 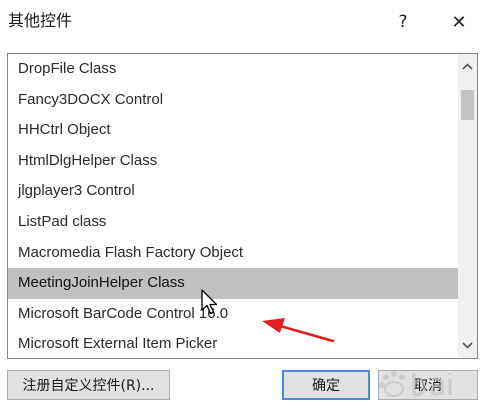 I want to click on list-item: HtmlDlgHelper Class, so click(x=233, y=161).